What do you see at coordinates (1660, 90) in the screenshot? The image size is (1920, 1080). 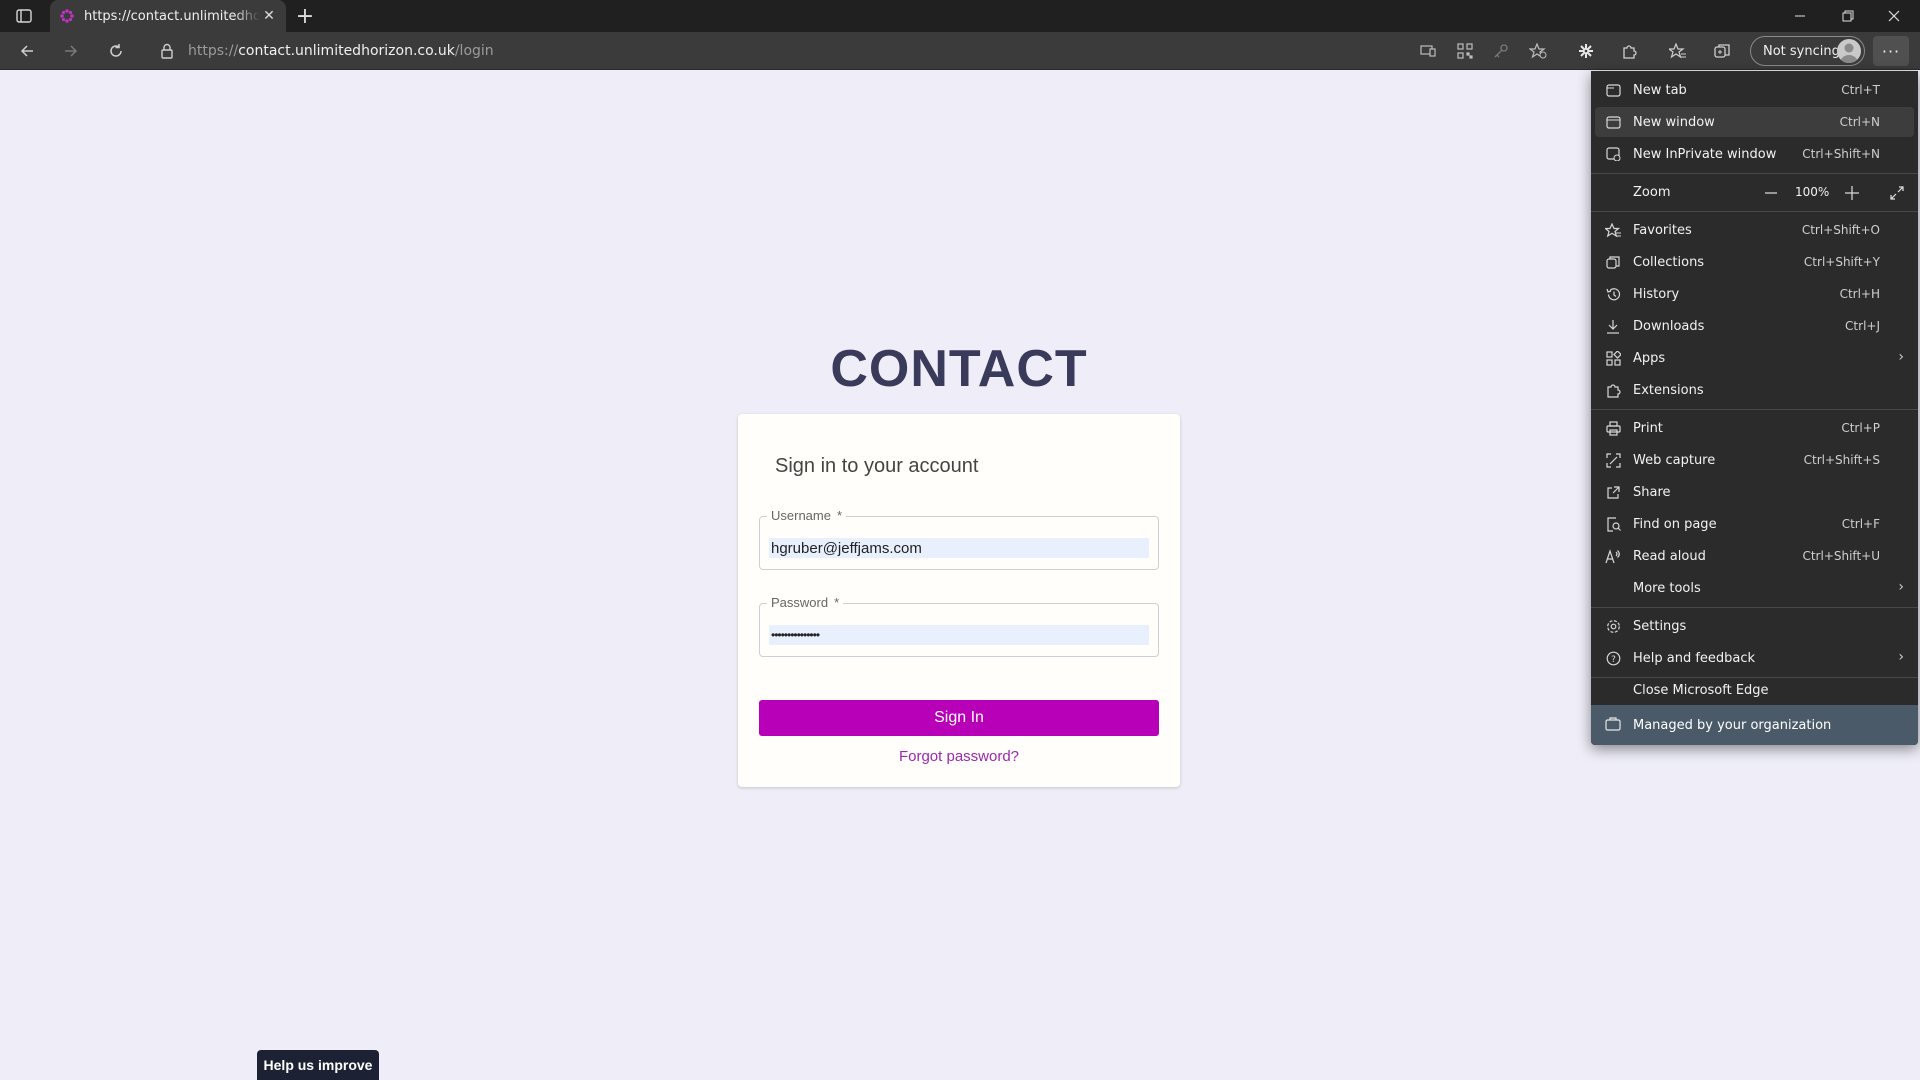 I see `menu-label: New tab` at bounding box center [1660, 90].